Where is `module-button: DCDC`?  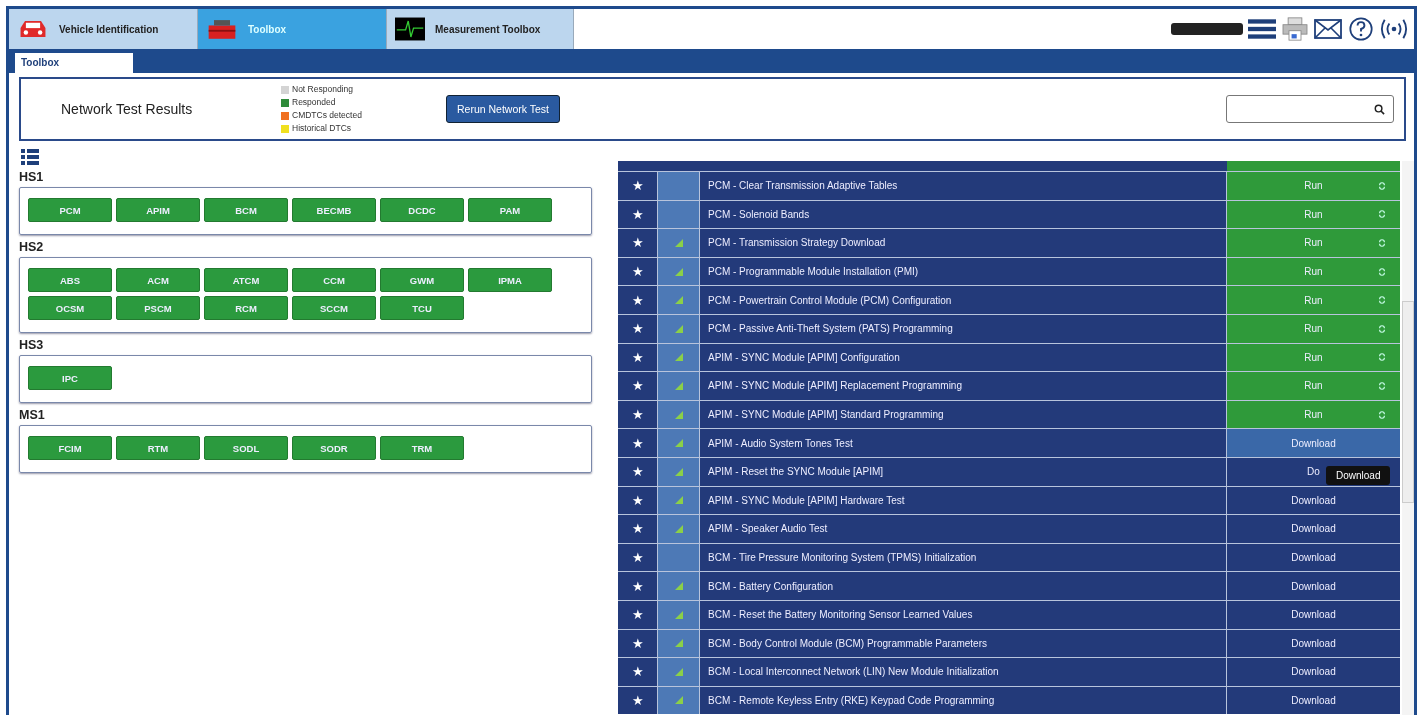 module-button: DCDC is located at coordinates (422, 210).